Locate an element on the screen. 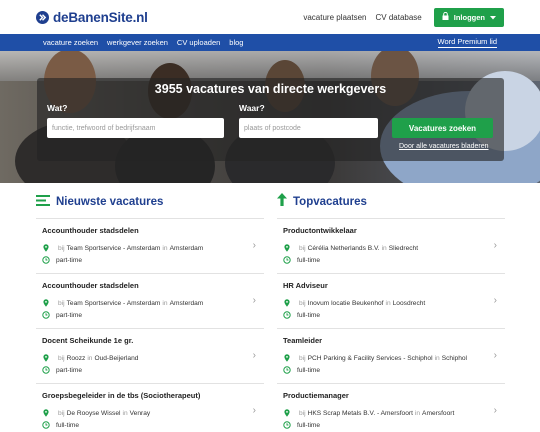  job-title: Docent Scheikunde 1e gr. is located at coordinates (88, 340).